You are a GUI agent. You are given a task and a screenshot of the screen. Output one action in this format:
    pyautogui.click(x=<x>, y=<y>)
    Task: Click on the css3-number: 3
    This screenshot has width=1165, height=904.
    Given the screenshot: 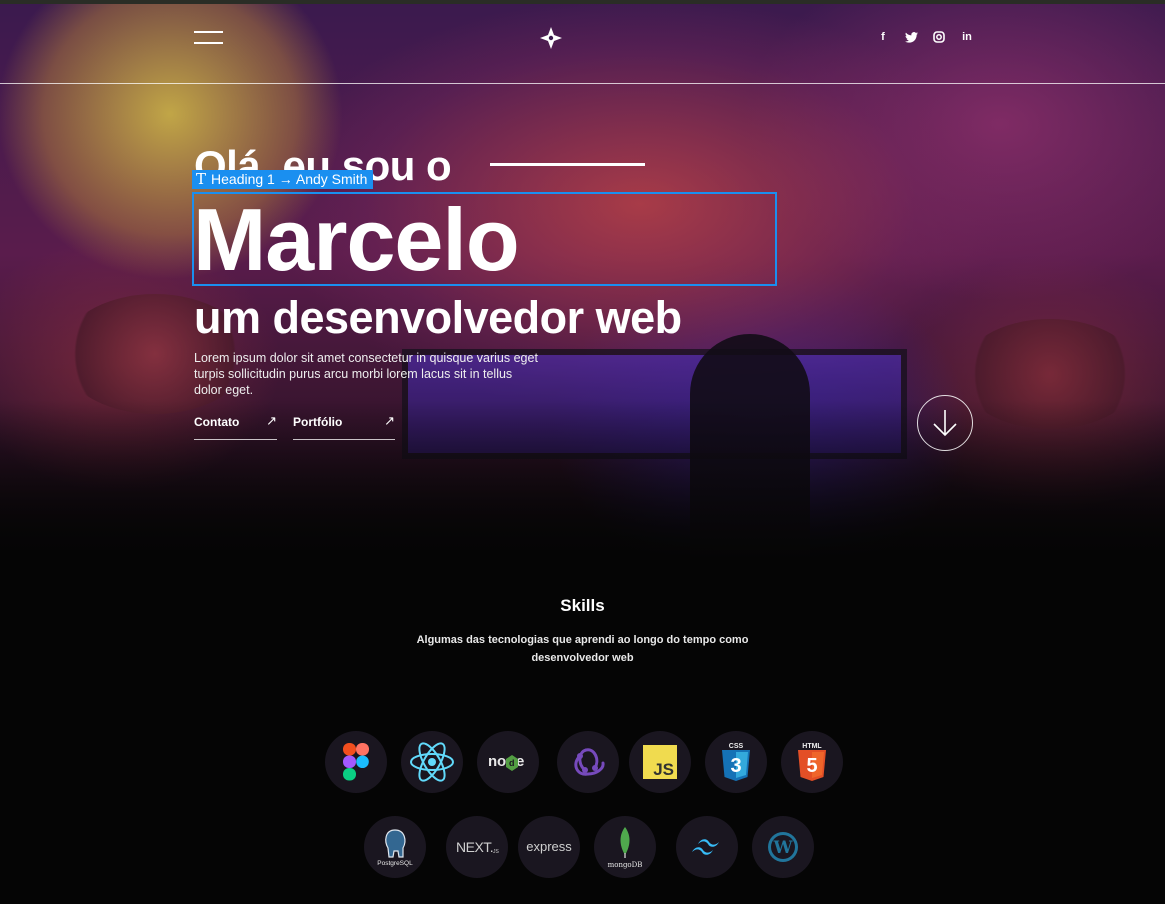 What is the action you would take?
    pyautogui.click(x=735, y=766)
    